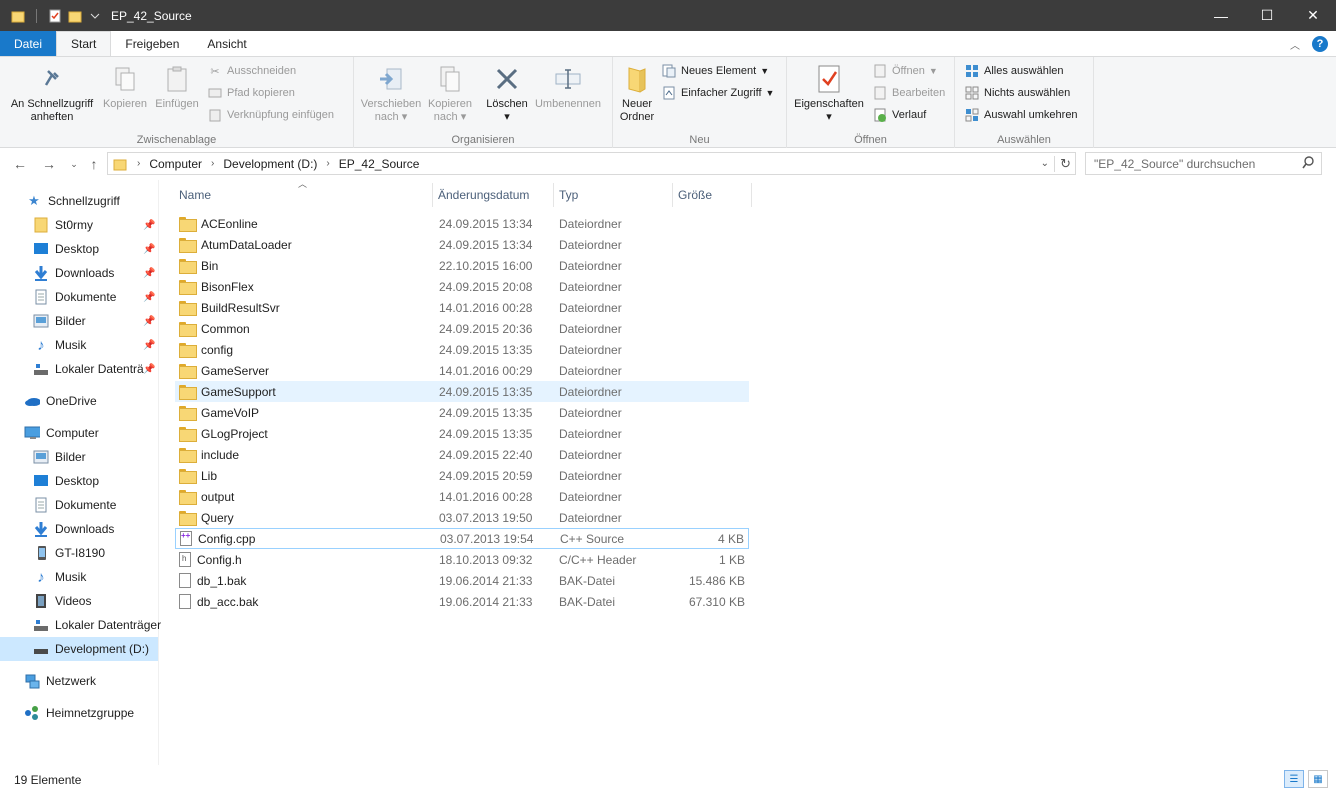 This screenshot has height=791, width=1336. Describe the element at coordinates (125, 87) in the screenshot. I see `copy-button: Kopieren` at that location.